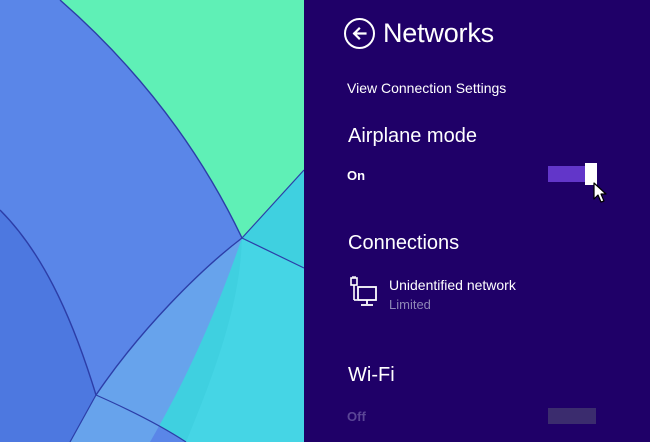  What do you see at coordinates (356, 416) in the screenshot?
I see `wifi-state: Off` at bounding box center [356, 416].